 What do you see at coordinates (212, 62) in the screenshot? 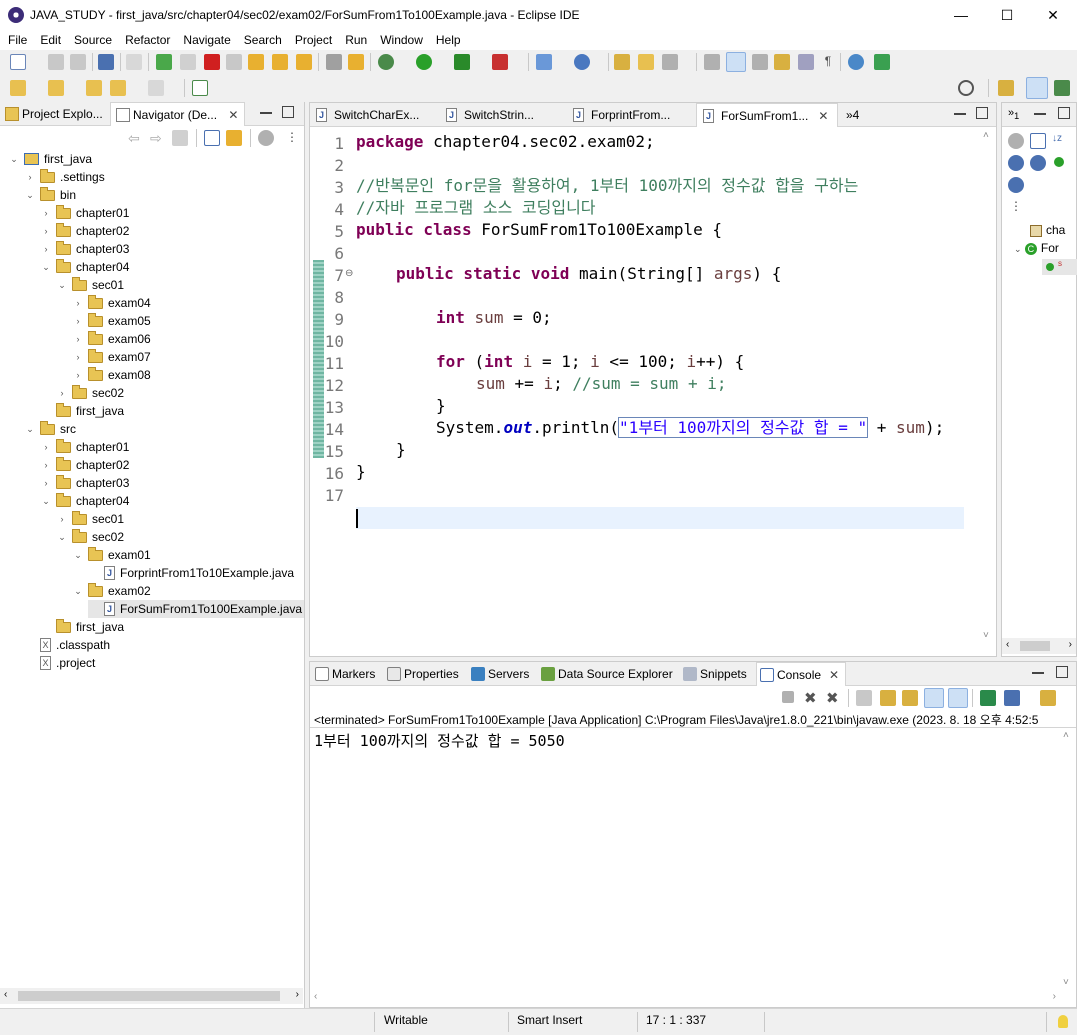
I see `terminate-icon` at bounding box center [212, 62].